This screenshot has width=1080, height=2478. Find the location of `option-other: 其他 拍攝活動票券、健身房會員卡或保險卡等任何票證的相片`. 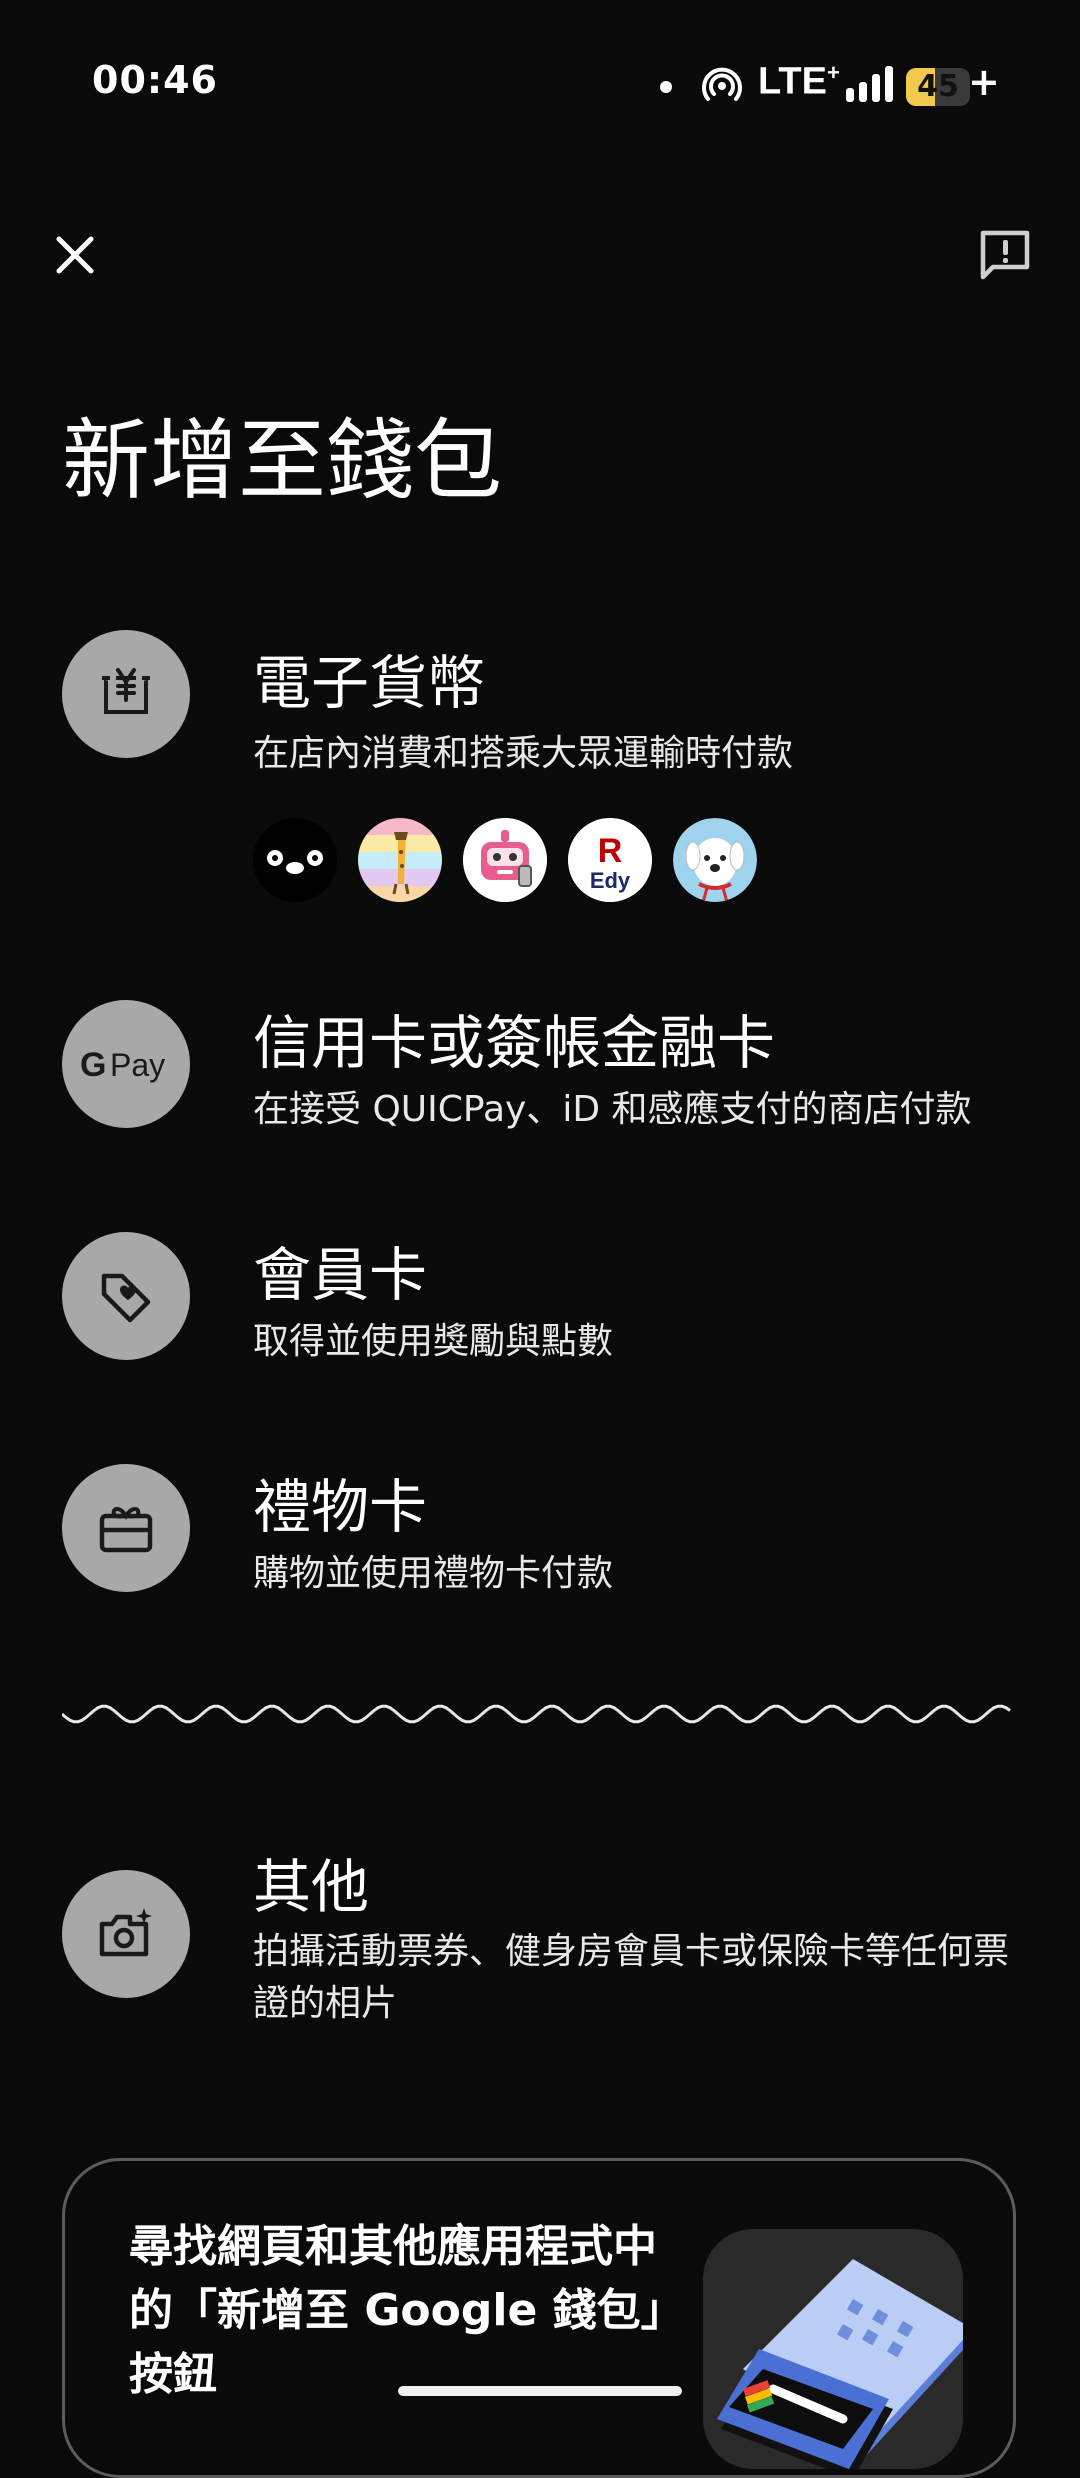

option-other: 其他 拍攝活動票券、健身房會員卡或保險卡等任何票證的相片 is located at coordinates (540, 1951).